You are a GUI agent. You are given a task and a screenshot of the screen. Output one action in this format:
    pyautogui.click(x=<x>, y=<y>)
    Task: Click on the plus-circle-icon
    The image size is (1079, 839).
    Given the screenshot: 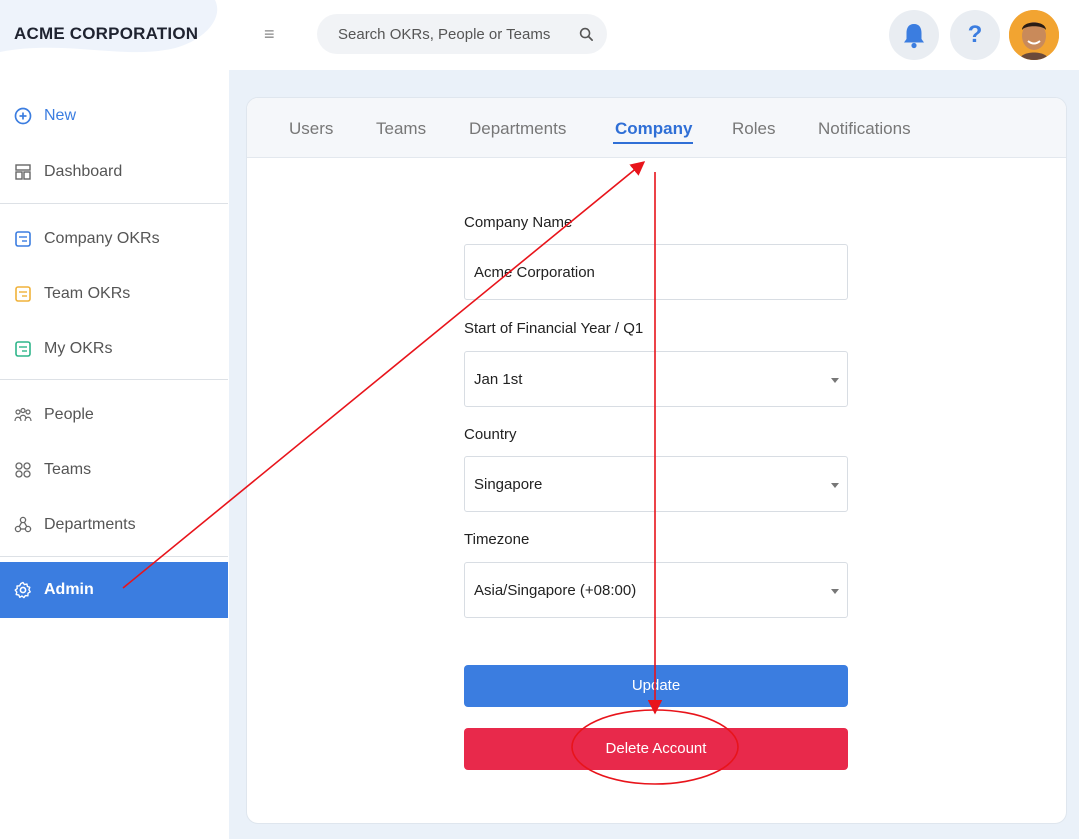 What is the action you would take?
    pyautogui.click(x=23, y=116)
    